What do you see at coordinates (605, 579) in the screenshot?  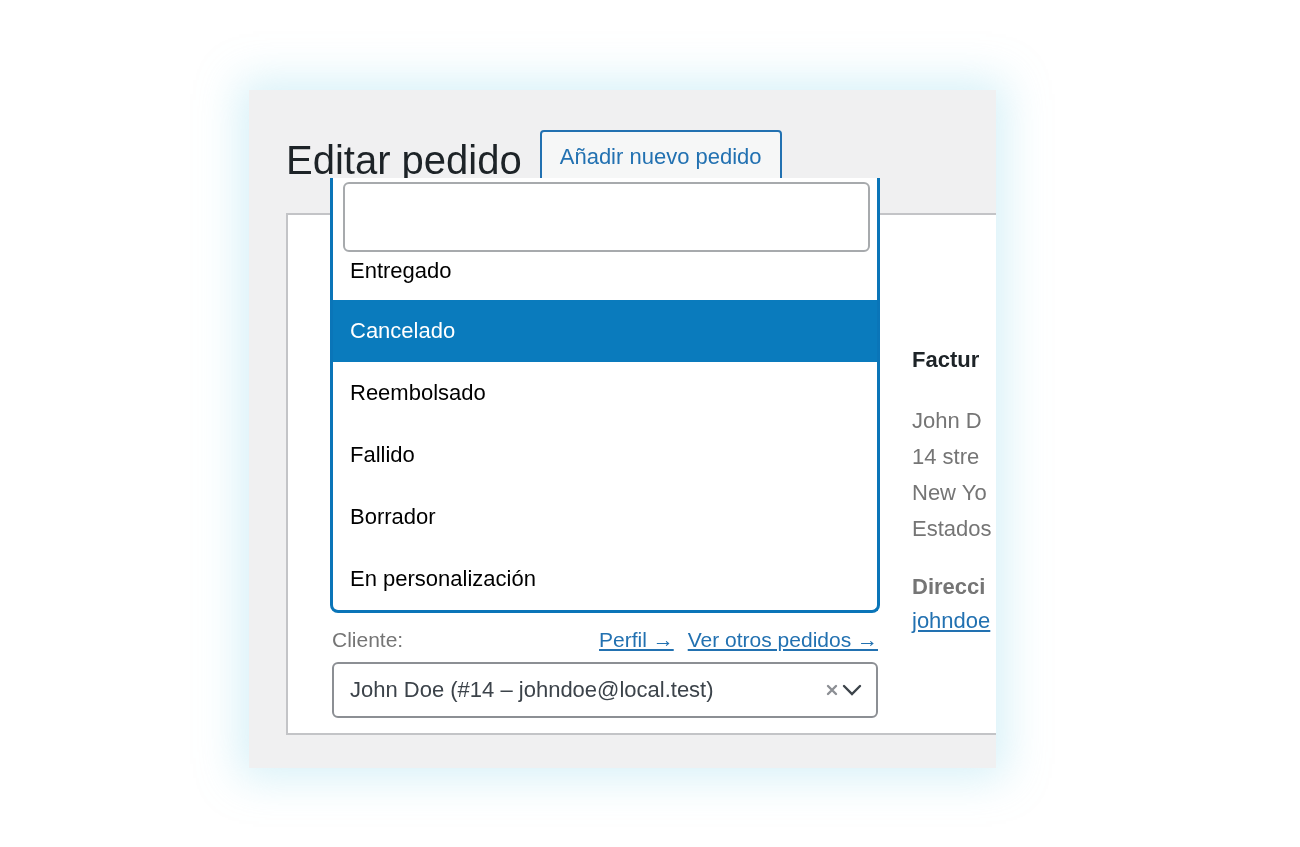 I see `status-option: En personalización` at bounding box center [605, 579].